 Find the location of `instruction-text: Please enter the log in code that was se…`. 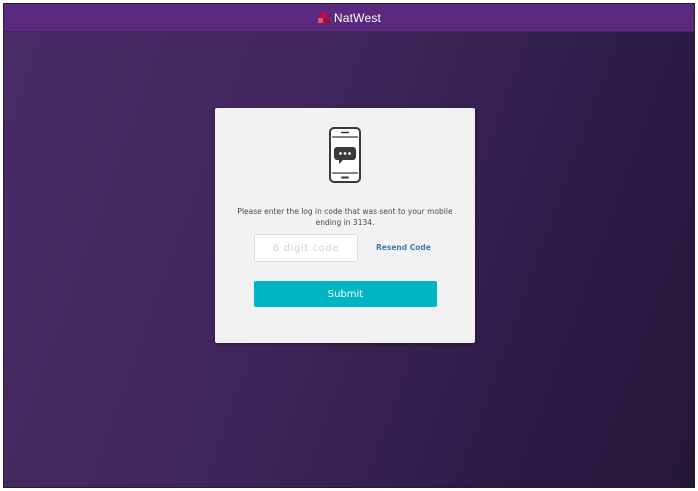

instruction-text: Please enter the log in code that was se… is located at coordinates (345, 217).